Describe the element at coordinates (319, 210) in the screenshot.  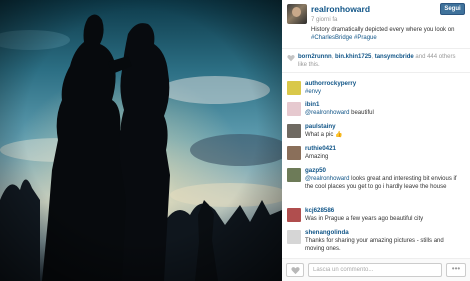
I see `commenter-username: kcj628586` at that location.